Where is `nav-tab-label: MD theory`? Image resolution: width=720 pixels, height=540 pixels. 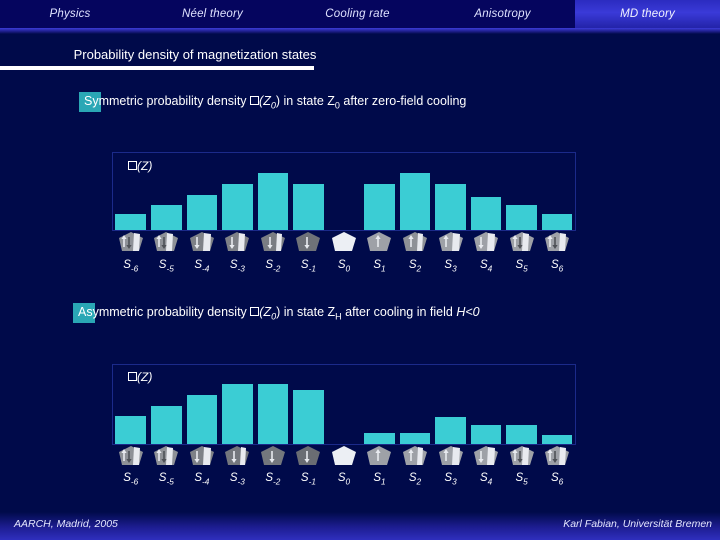 nav-tab-label: MD theory is located at coordinates (647, 14).